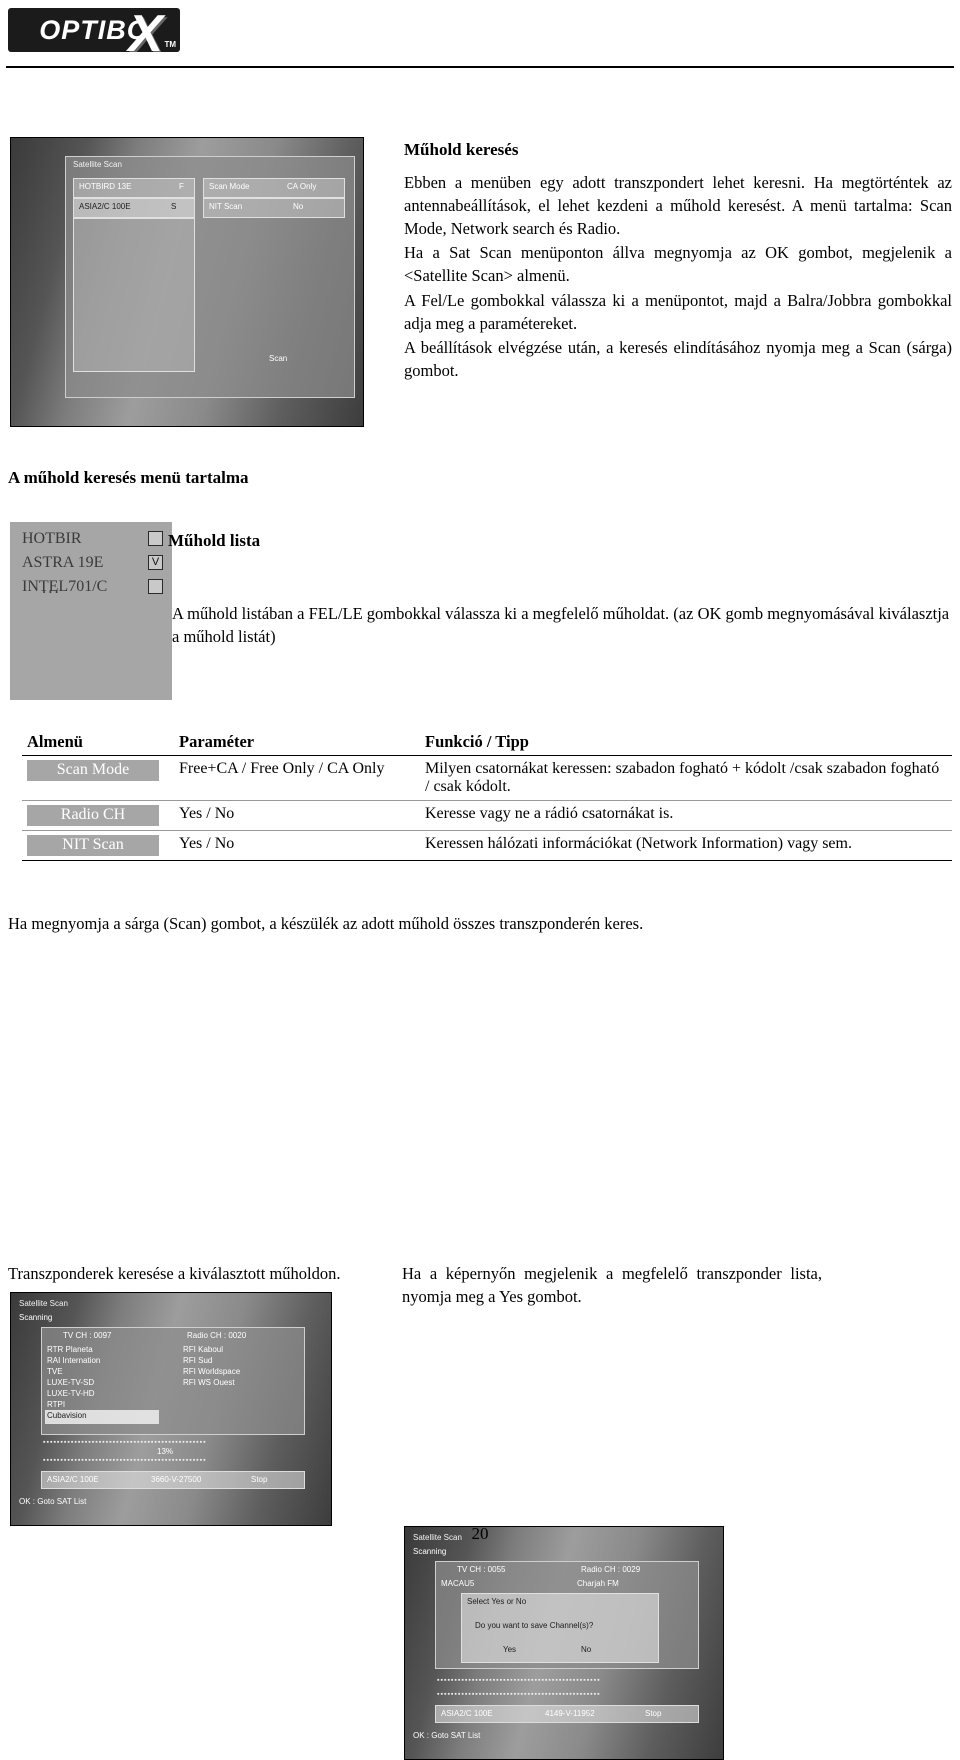 Image resolution: width=960 pixels, height=1760 pixels. What do you see at coordinates (302, 186) in the screenshot?
I see `osd-scanmode-value: CA Only` at bounding box center [302, 186].